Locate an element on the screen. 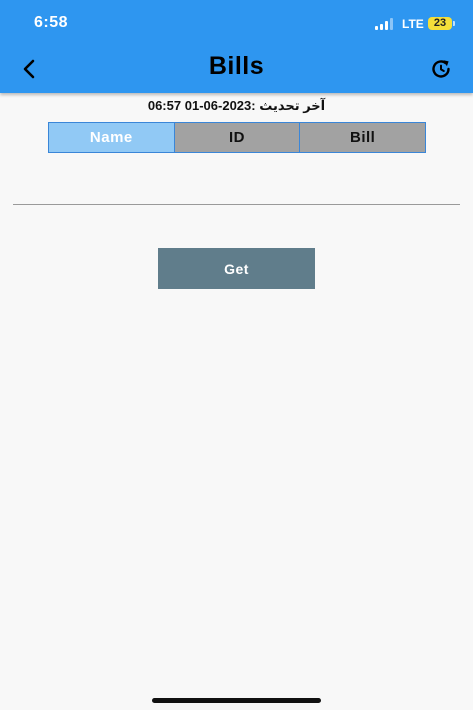 The height and width of the screenshot is (710, 473). battery-icon: 23 is located at coordinates (440, 23).